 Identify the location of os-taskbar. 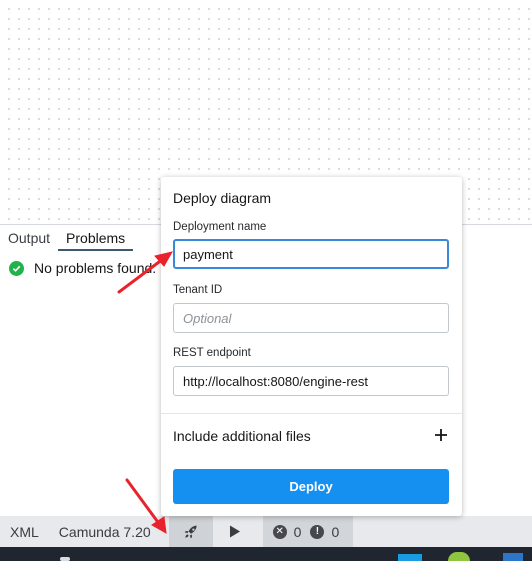
(266, 554).